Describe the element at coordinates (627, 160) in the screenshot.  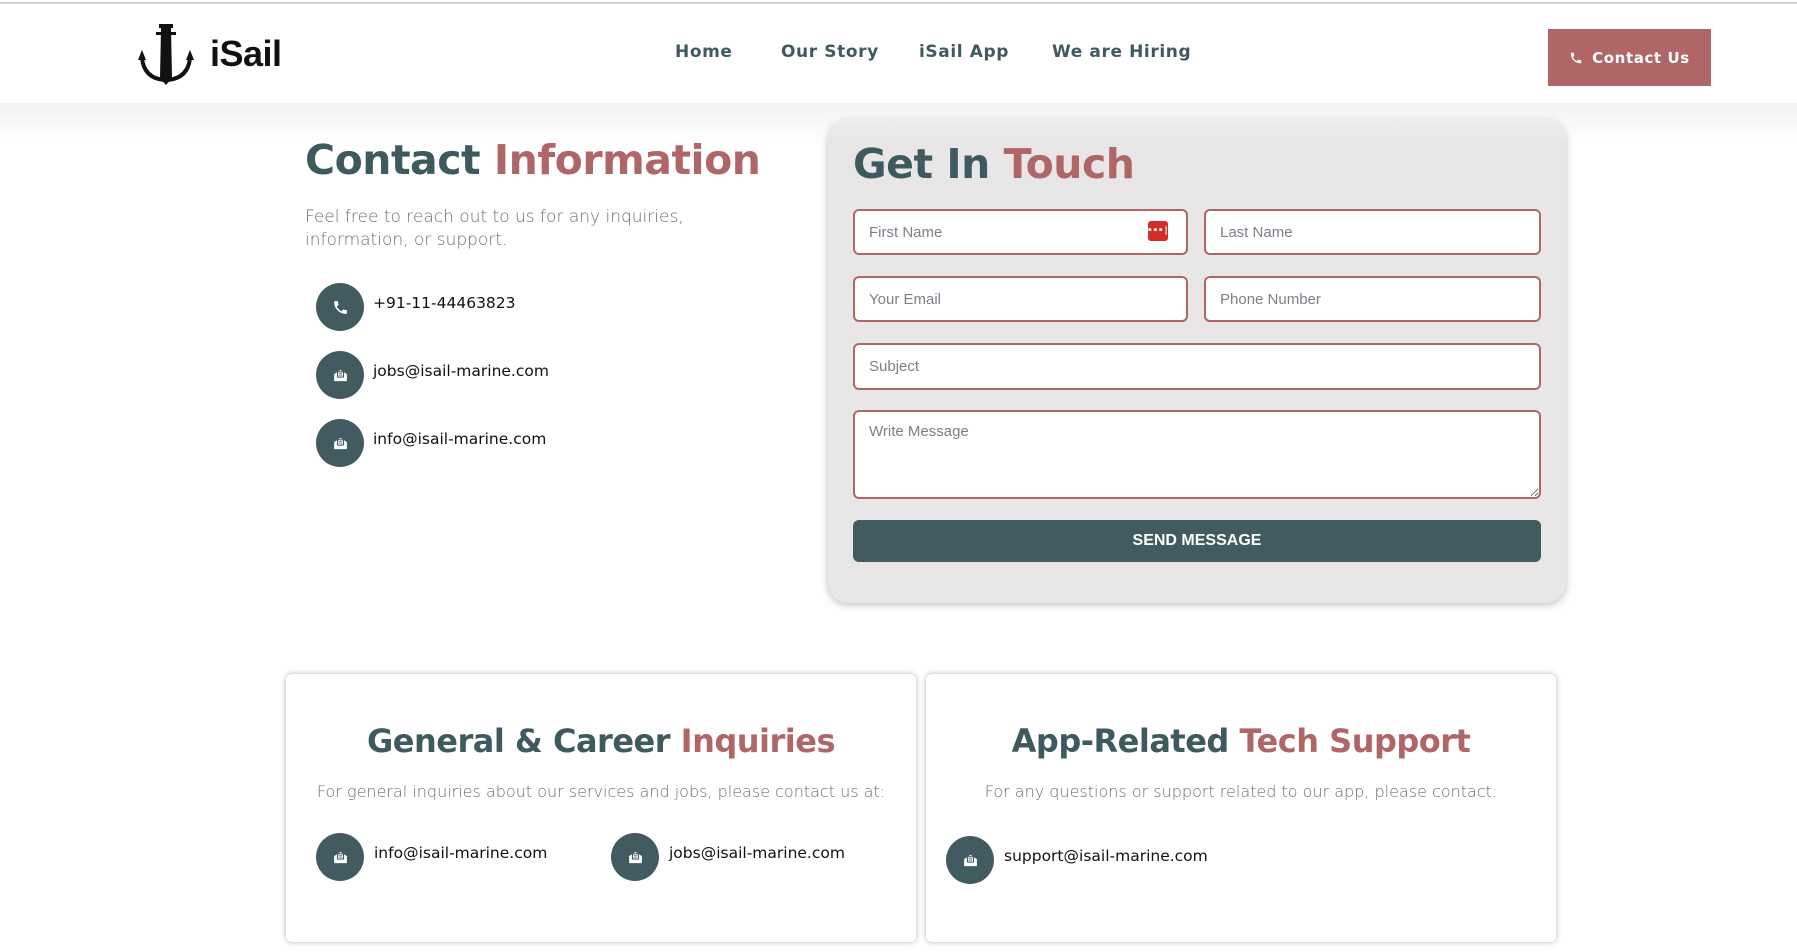
I see `title-accent: Information` at that location.